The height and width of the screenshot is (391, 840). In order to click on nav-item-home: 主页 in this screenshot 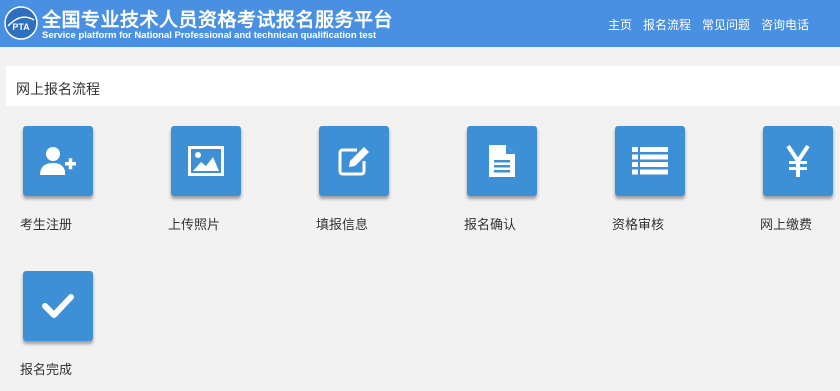, I will do `click(620, 24)`.